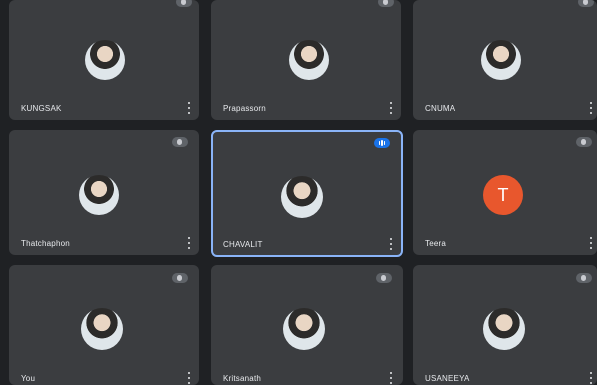 The height and width of the screenshot is (385, 597). What do you see at coordinates (45, 243) in the screenshot?
I see `participant-name: Thatchaphon` at bounding box center [45, 243].